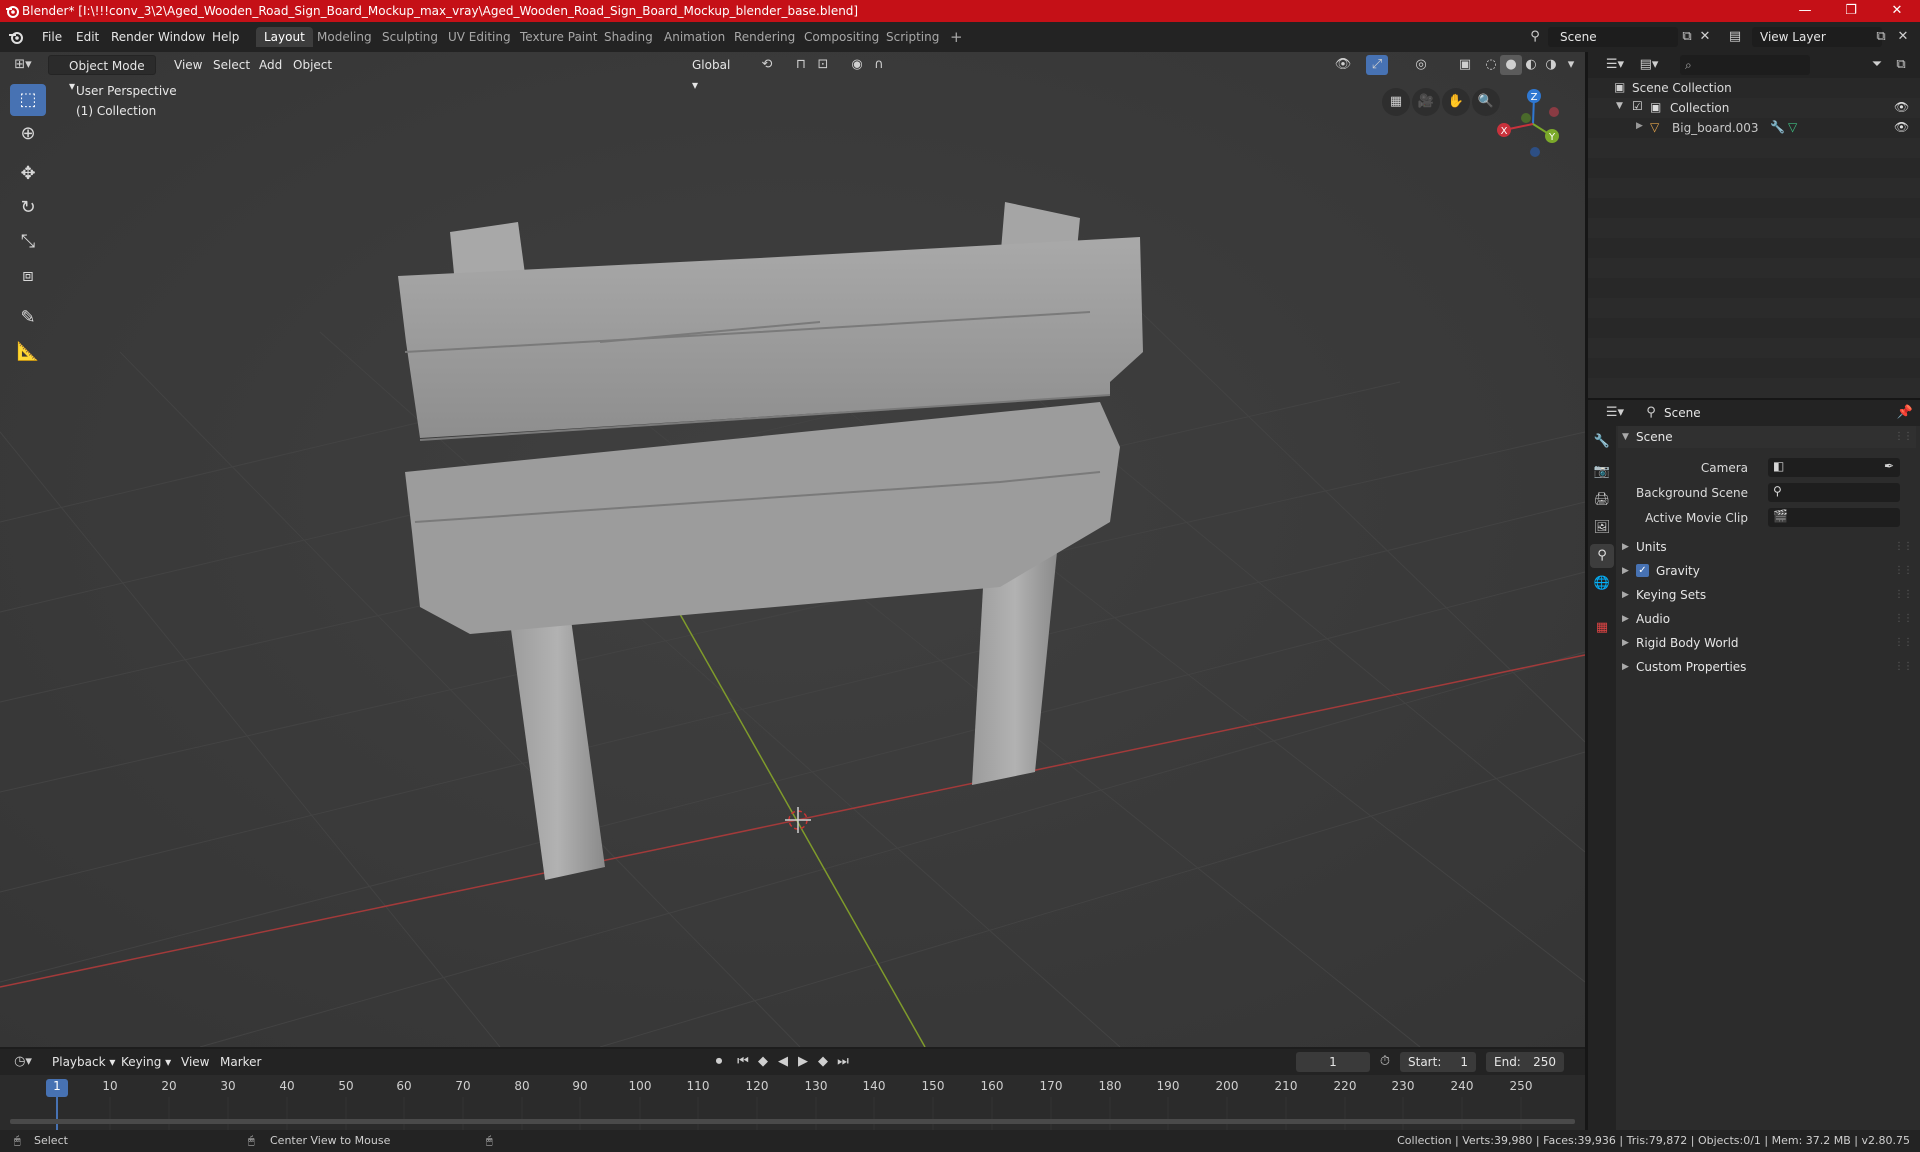 The width and height of the screenshot is (1920, 1152). What do you see at coordinates (719, 1062) in the screenshot?
I see `record-icon: ⏺` at bounding box center [719, 1062].